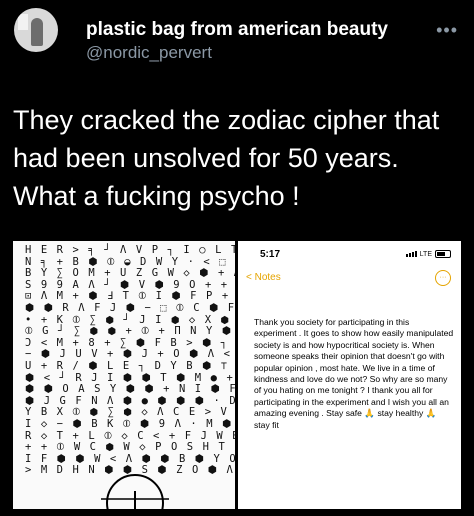 The height and width of the screenshot is (516, 474). What do you see at coordinates (443, 278) in the screenshot?
I see `more-icon: ···` at bounding box center [443, 278].